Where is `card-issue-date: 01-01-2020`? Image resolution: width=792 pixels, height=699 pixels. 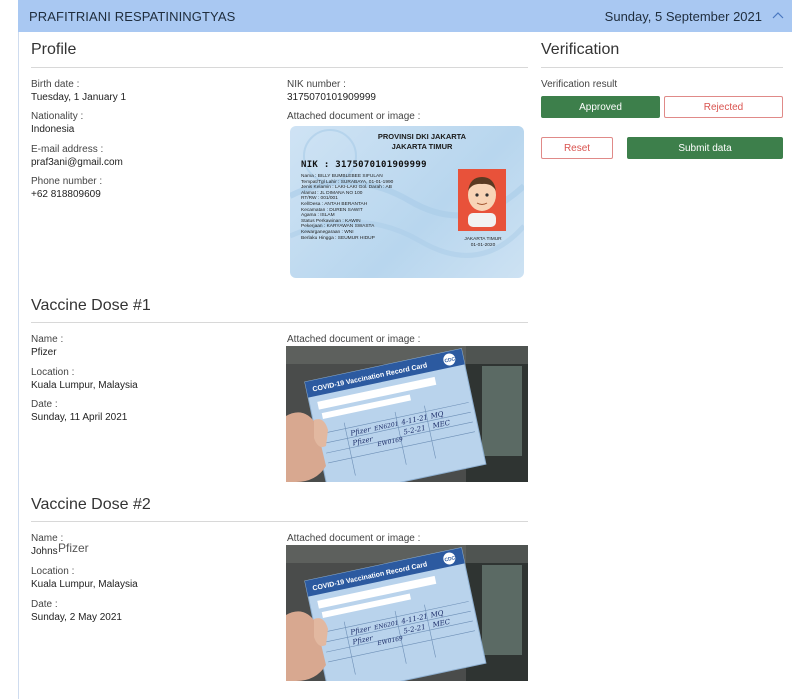 card-issue-date: 01-01-2020 is located at coordinates (483, 245).